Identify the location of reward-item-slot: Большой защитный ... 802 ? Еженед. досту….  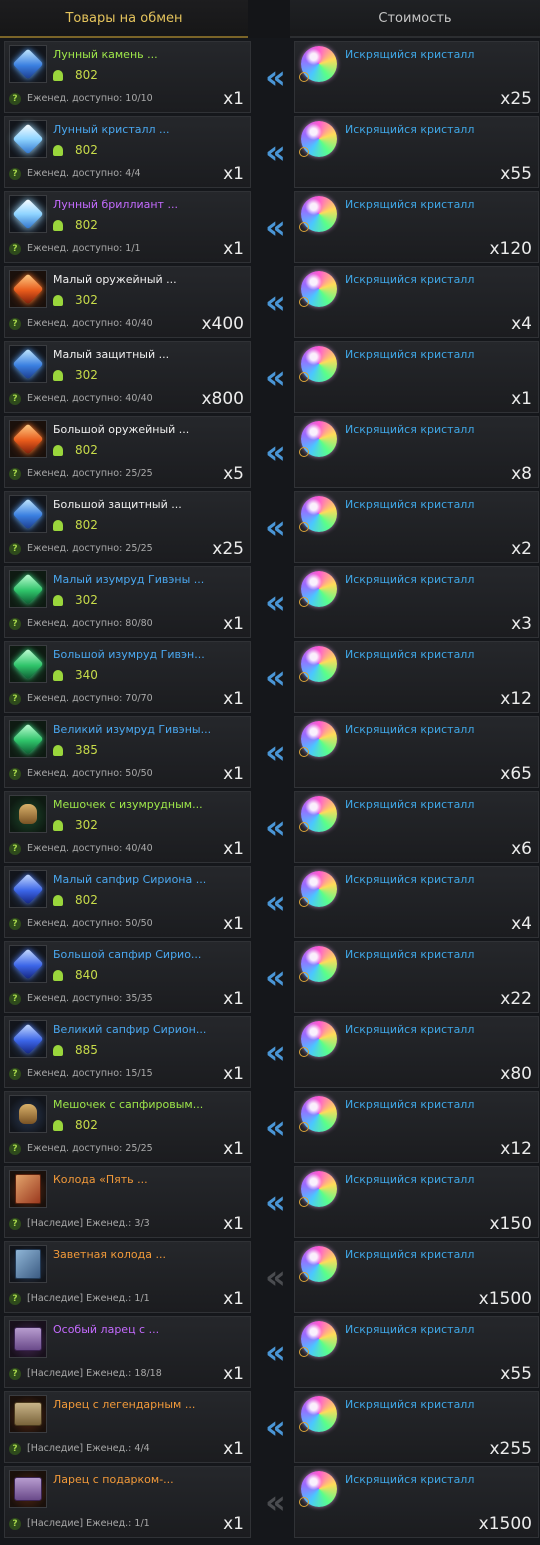
(127, 527).